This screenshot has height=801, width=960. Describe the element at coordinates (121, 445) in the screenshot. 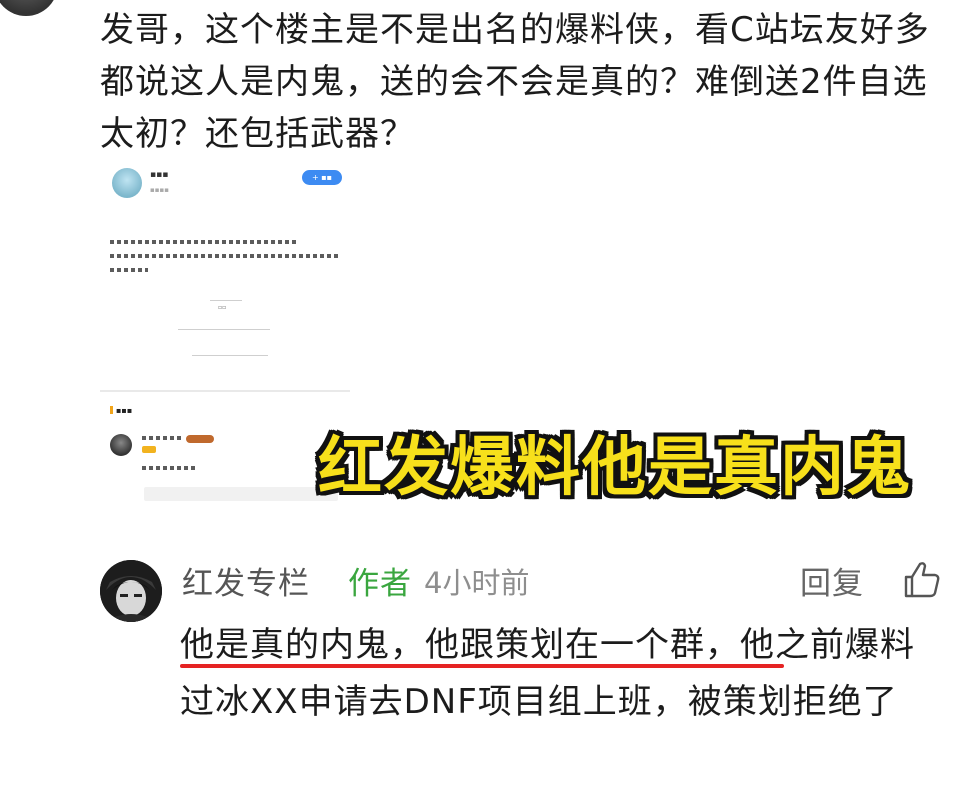

I see `embedded-commenter-avatar` at that location.